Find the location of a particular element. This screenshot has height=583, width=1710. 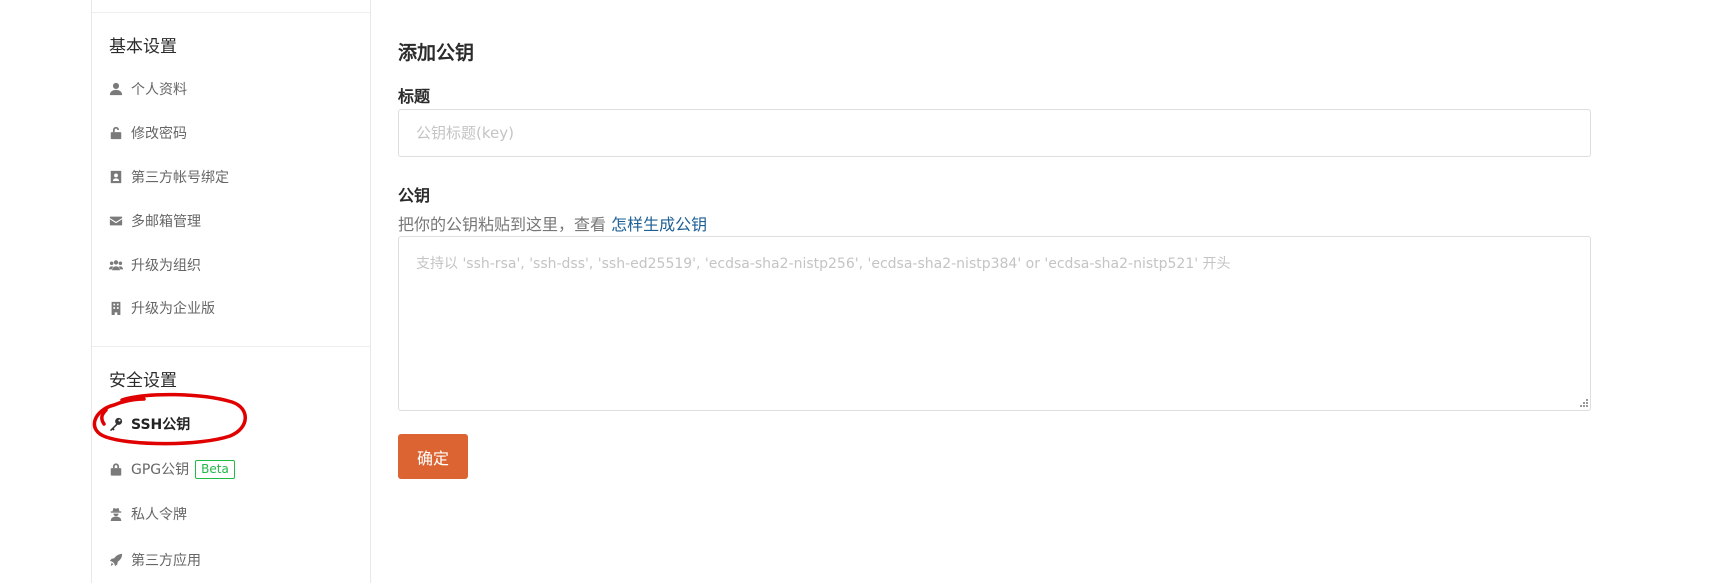

user-icon is located at coordinates (116, 89).